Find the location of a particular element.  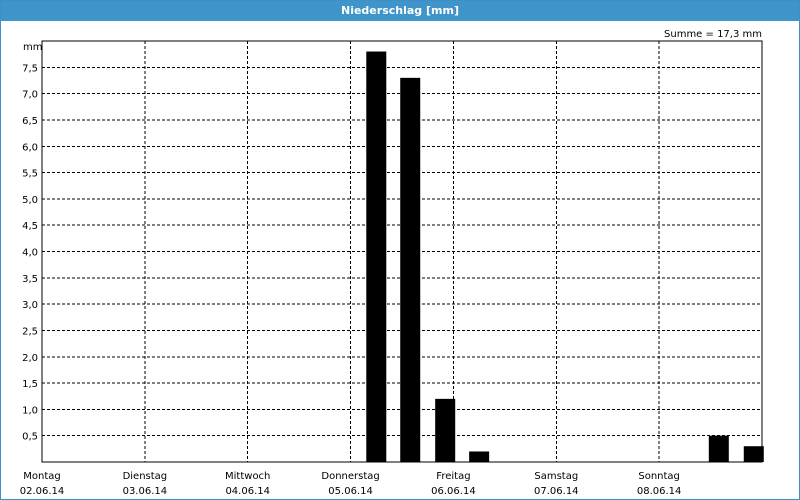

x-tick-date-label: 08.06.14 is located at coordinates (659, 491).